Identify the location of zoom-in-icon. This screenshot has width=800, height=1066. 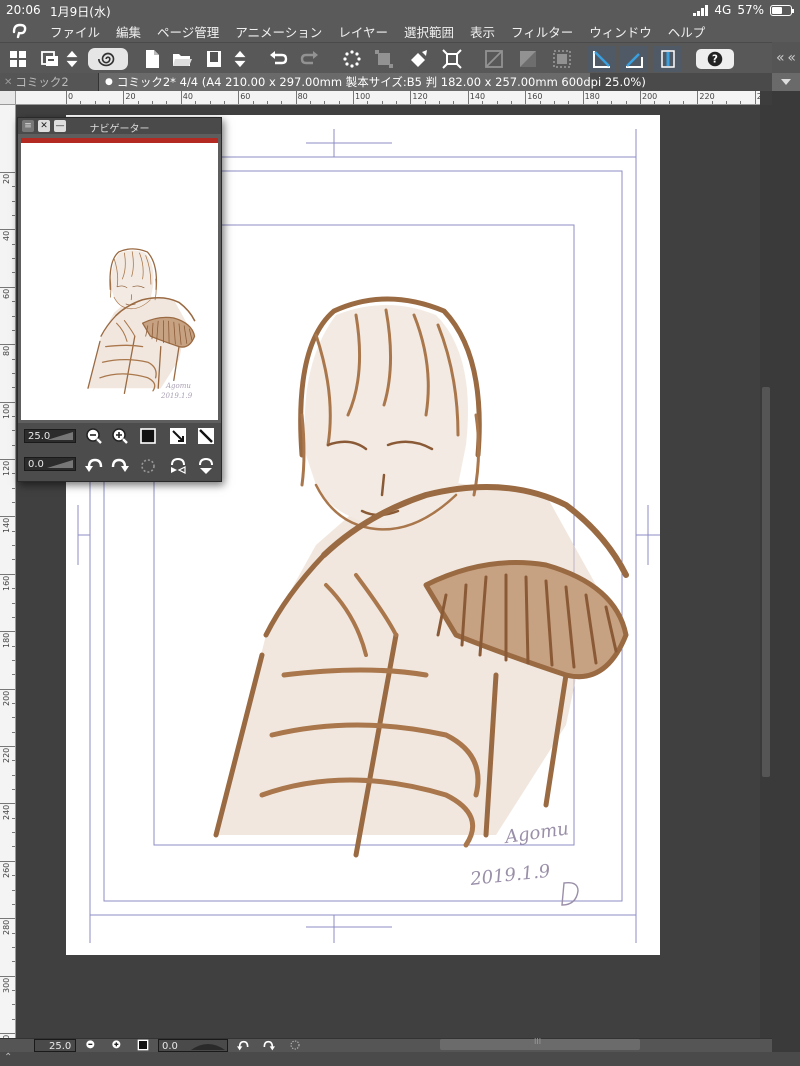
(120, 436).